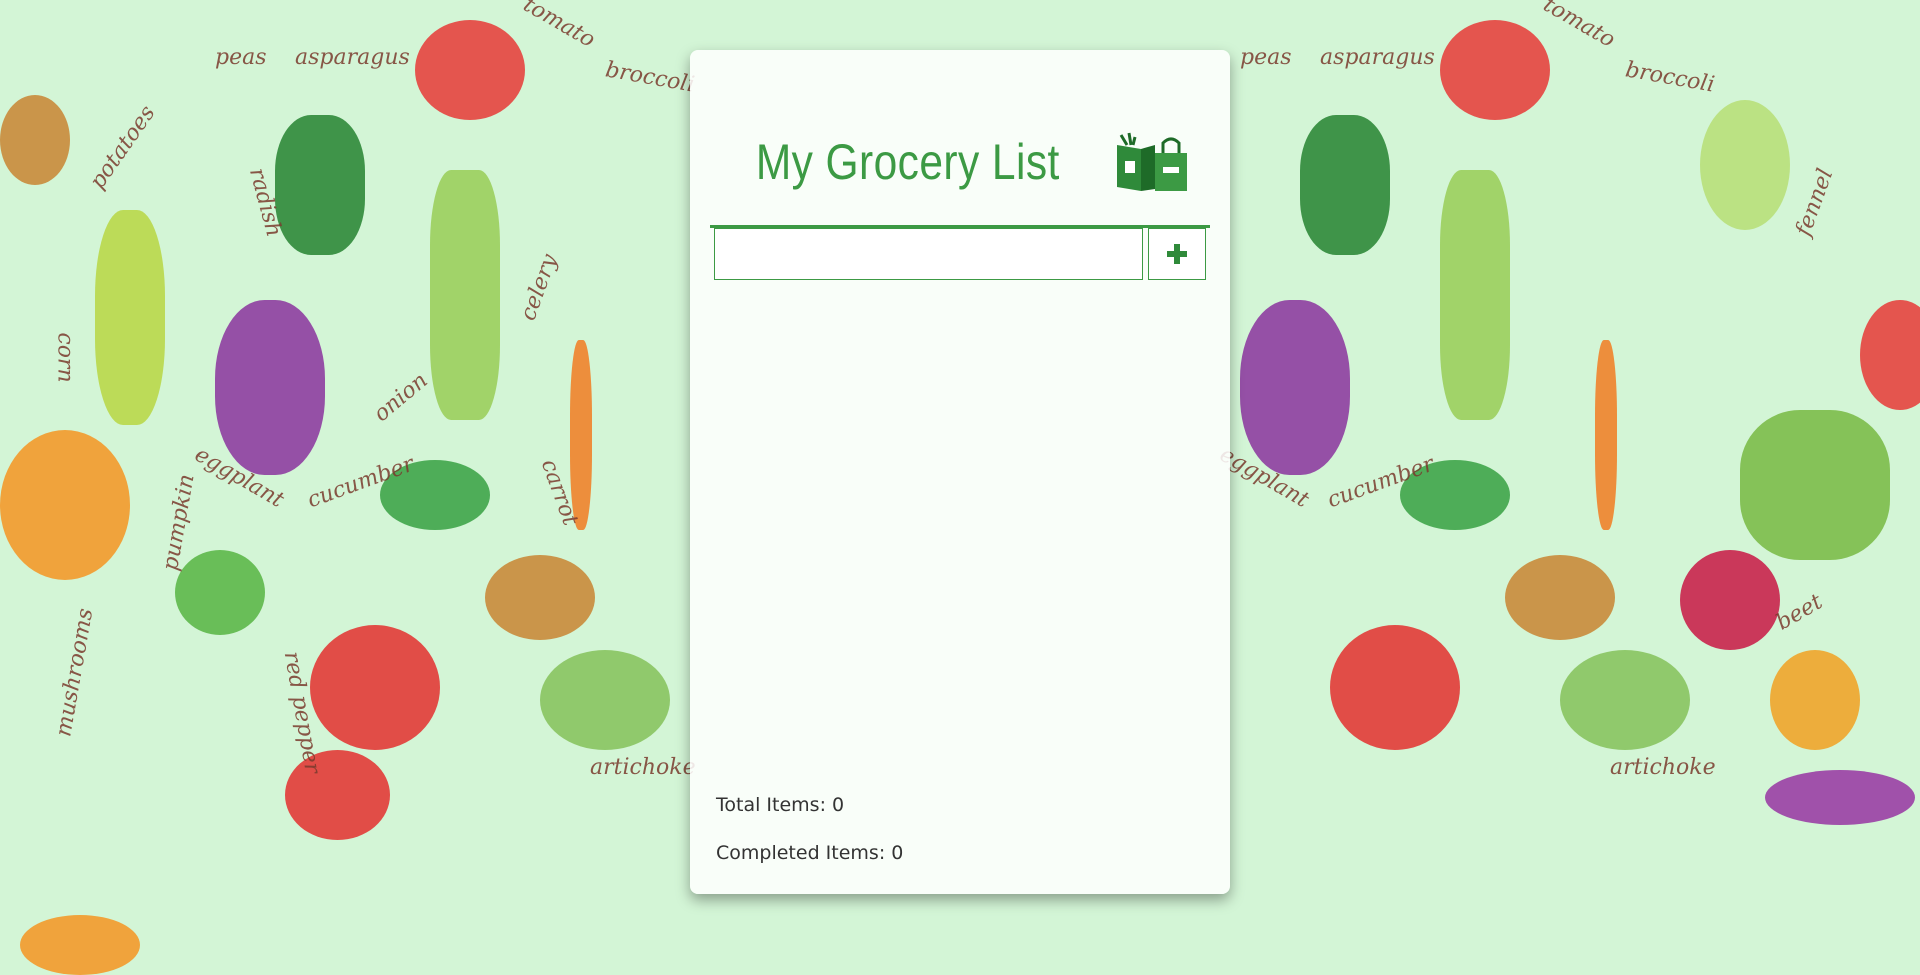  Describe the element at coordinates (1606, 435) in the screenshot. I see `carrot-shape` at that location.